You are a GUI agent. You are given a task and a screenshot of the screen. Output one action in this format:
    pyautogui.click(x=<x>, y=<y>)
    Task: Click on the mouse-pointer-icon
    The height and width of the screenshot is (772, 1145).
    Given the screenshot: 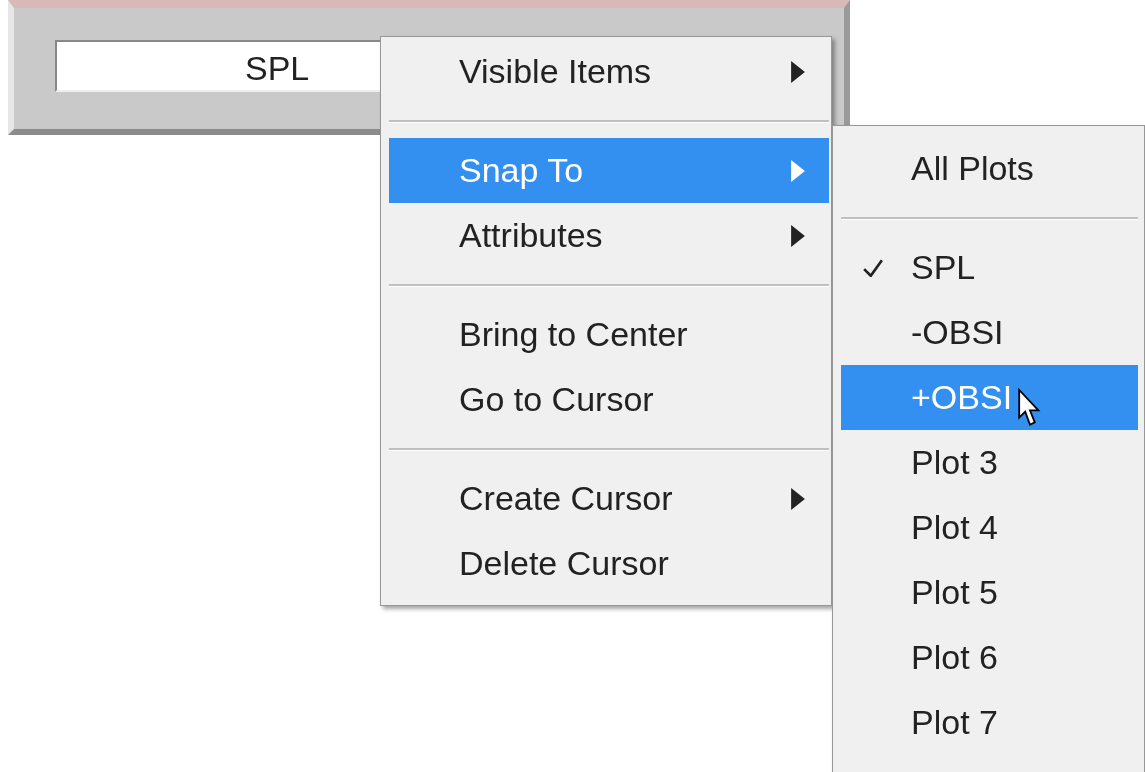 What is the action you would take?
    pyautogui.click(x=1030, y=408)
    